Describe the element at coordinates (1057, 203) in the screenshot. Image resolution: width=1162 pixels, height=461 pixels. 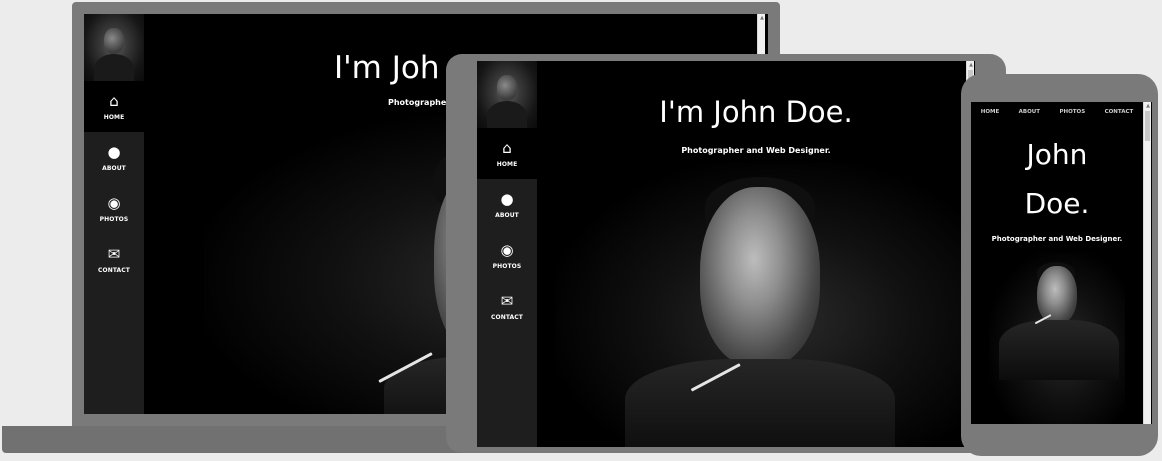
I see `hero-title-line2: Doe.` at that location.